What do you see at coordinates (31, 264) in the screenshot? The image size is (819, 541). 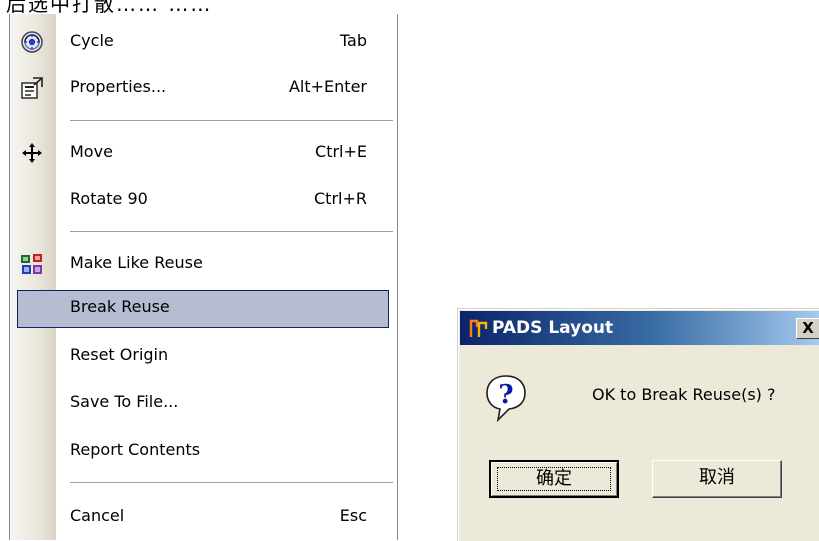 I see `make-like-reuse-icon` at bounding box center [31, 264].